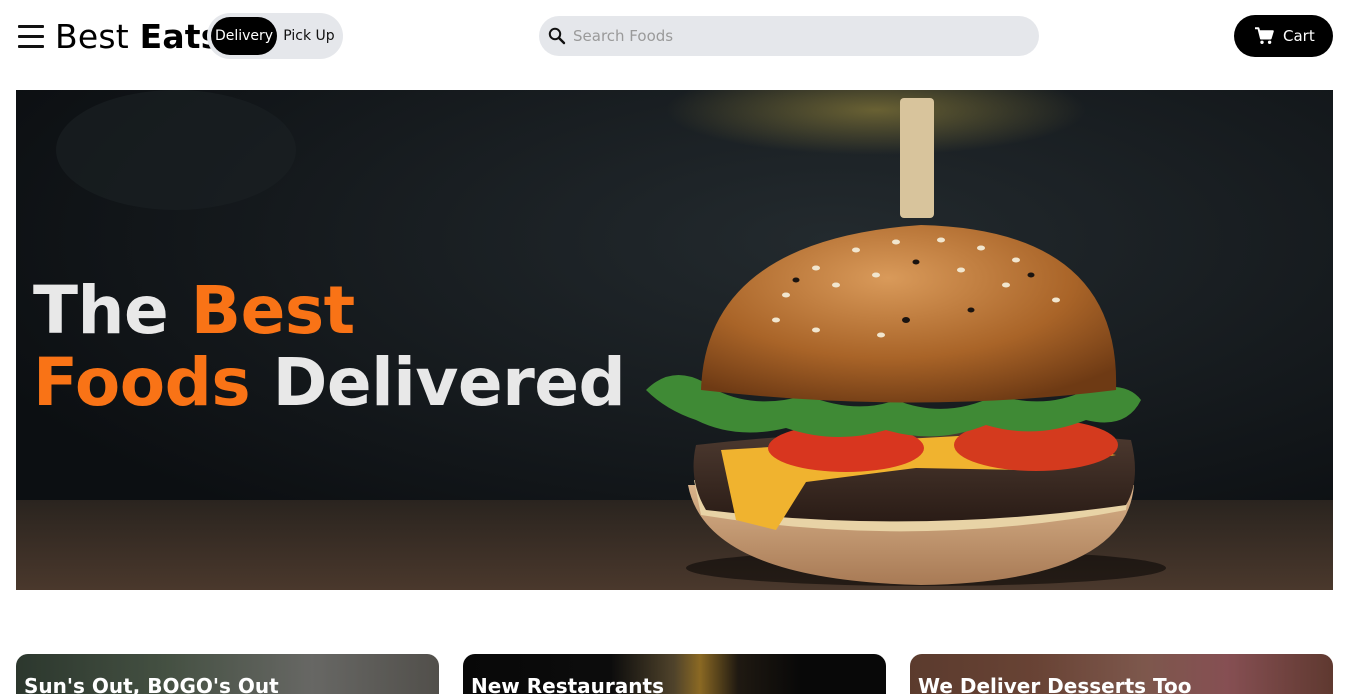 The image size is (1349, 694). Describe the element at coordinates (1264, 35) in the screenshot. I see `cart-icon` at that location.